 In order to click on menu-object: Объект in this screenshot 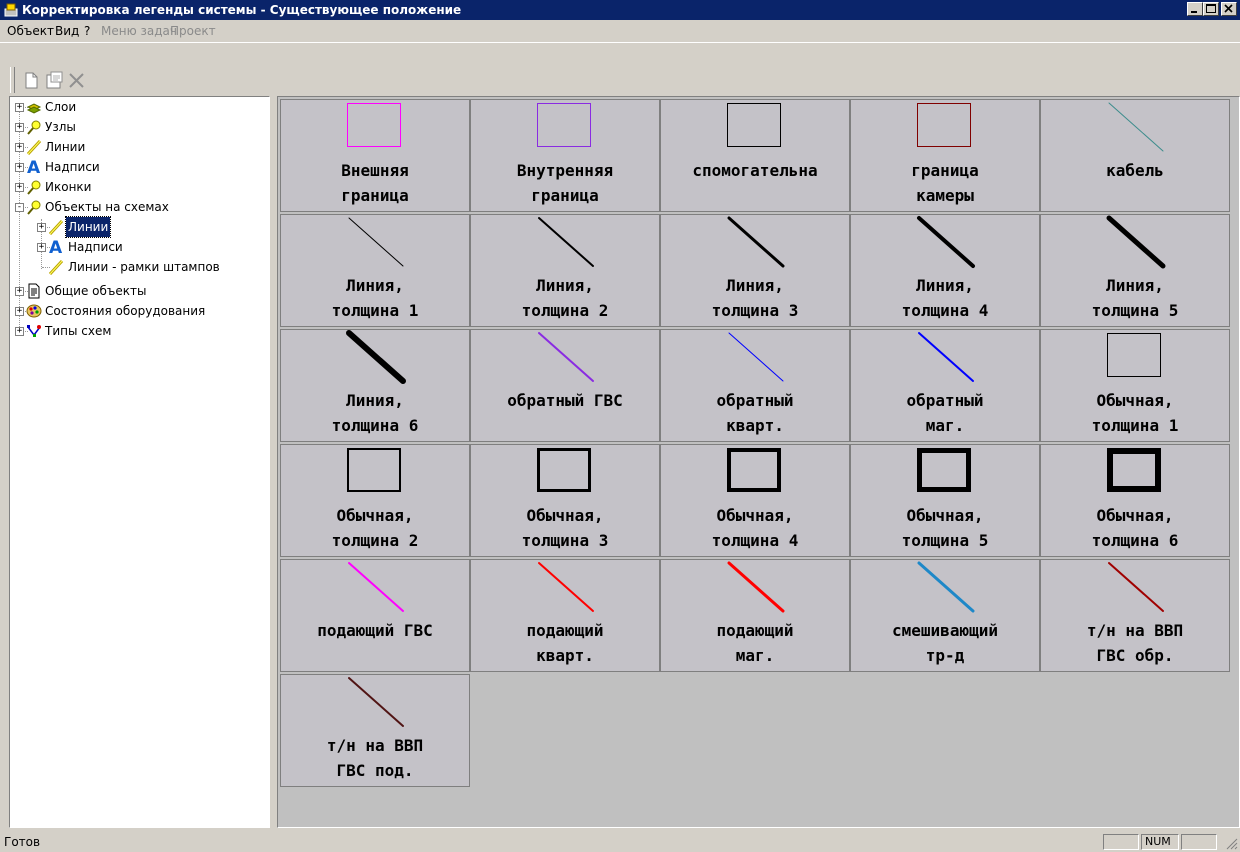, I will do `click(30, 31)`.